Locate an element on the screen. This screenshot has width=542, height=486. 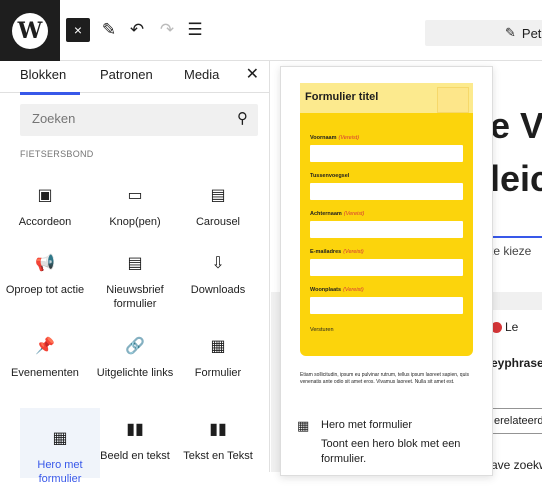
block-downloads: ⇩ Downloads is located at coordinates (218, 275).